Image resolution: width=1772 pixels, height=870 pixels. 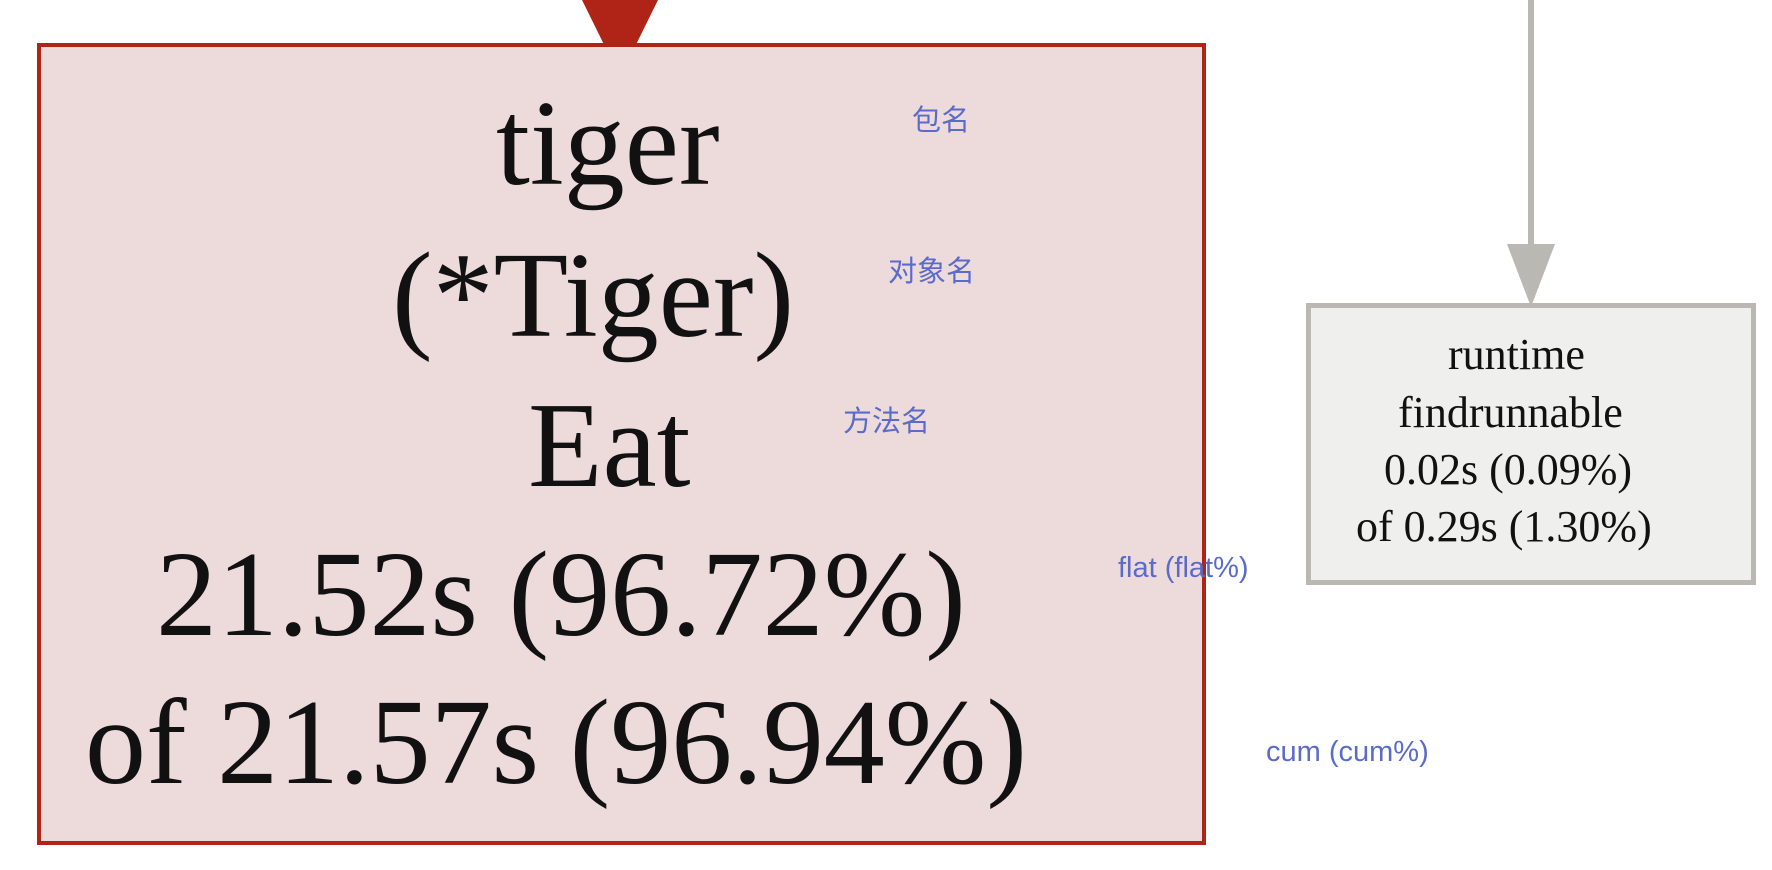 What do you see at coordinates (941, 121) in the screenshot?
I see `annotation-package-name: 包名` at bounding box center [941, 121].